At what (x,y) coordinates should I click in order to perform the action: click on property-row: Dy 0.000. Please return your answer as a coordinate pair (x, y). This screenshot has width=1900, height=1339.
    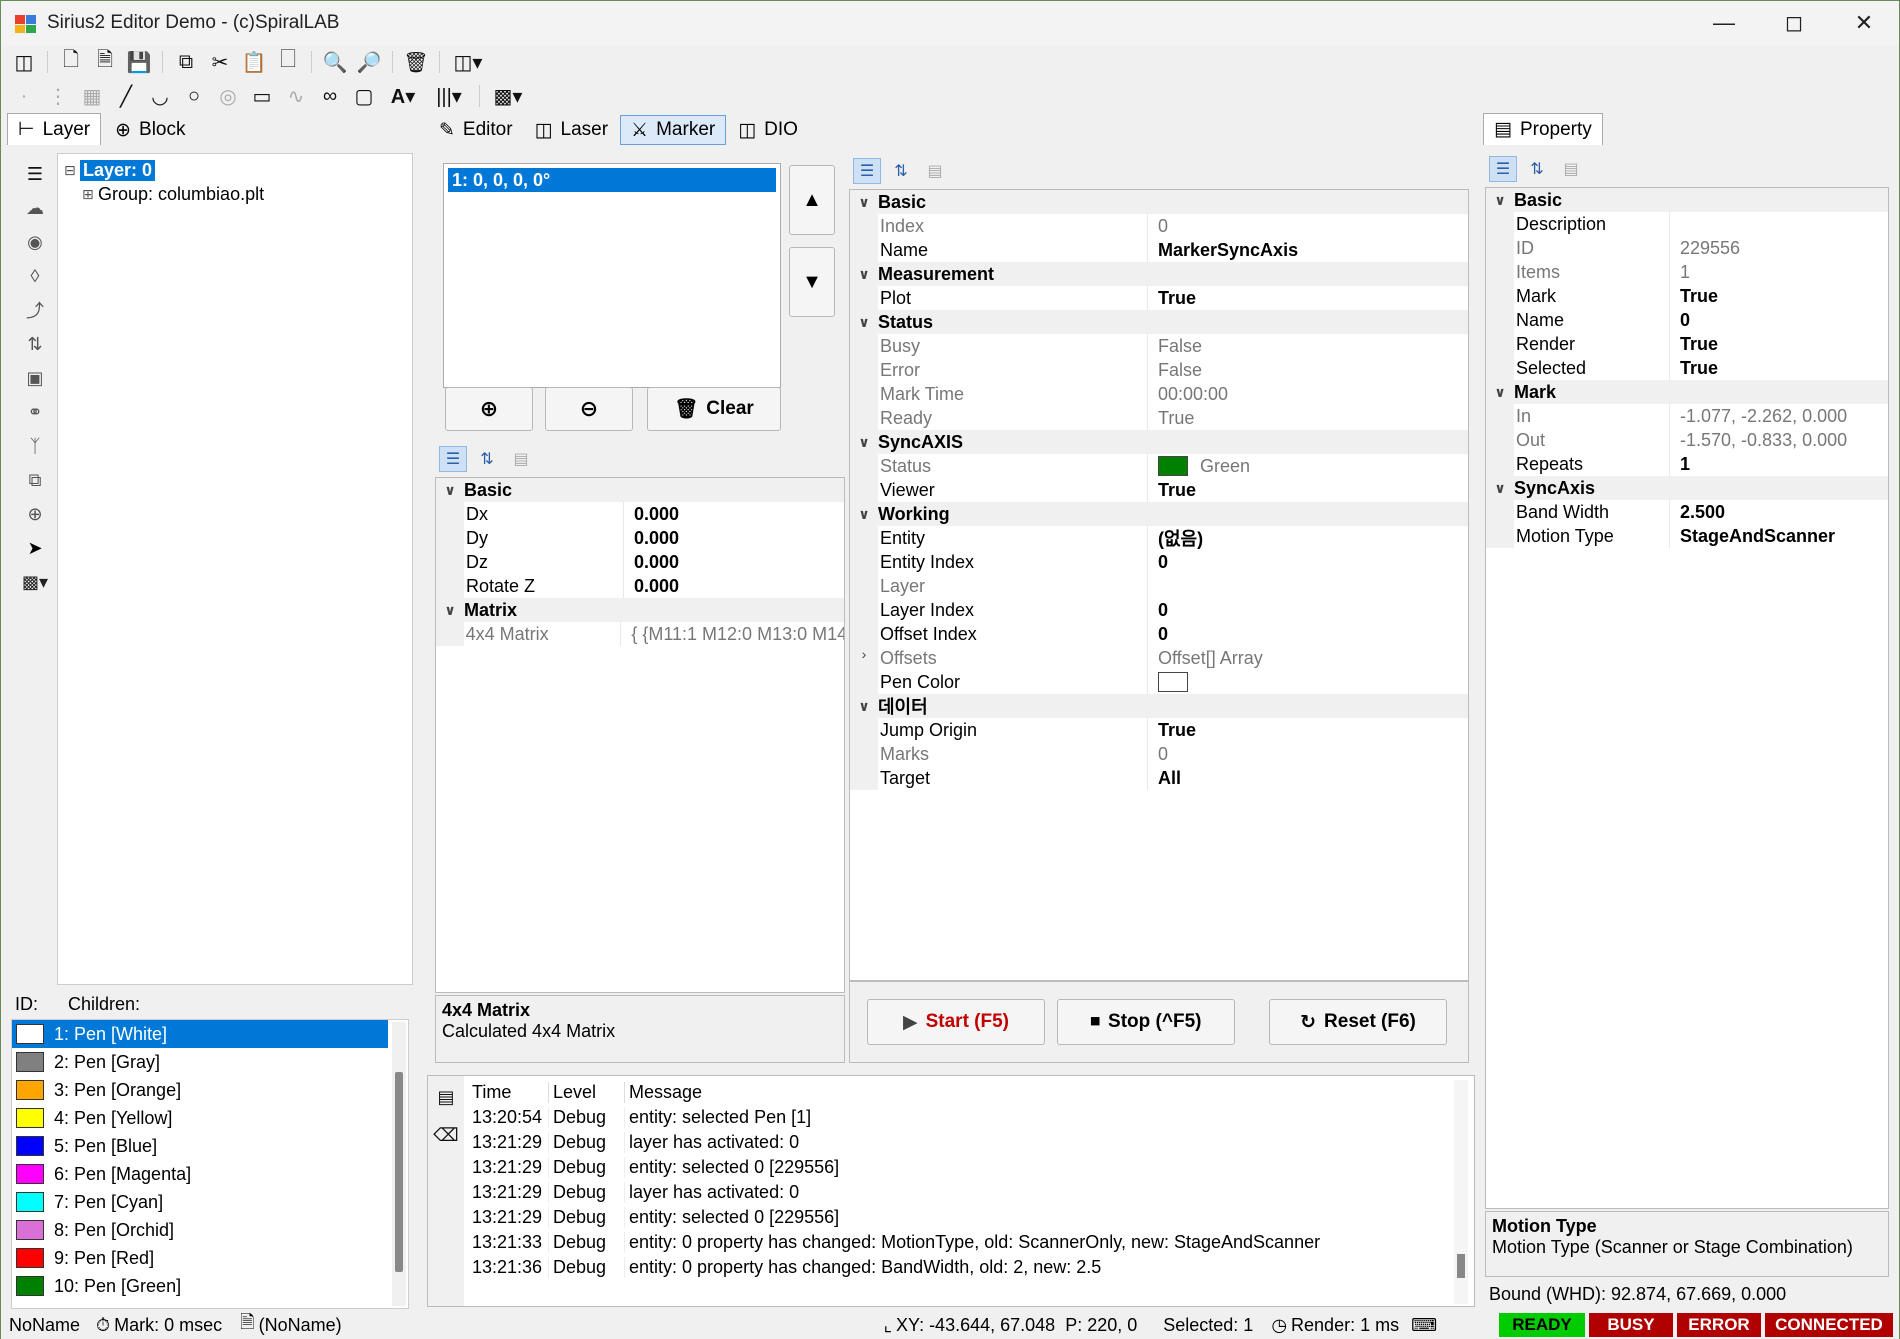
    Looking at the image, I should click on (640, 538).